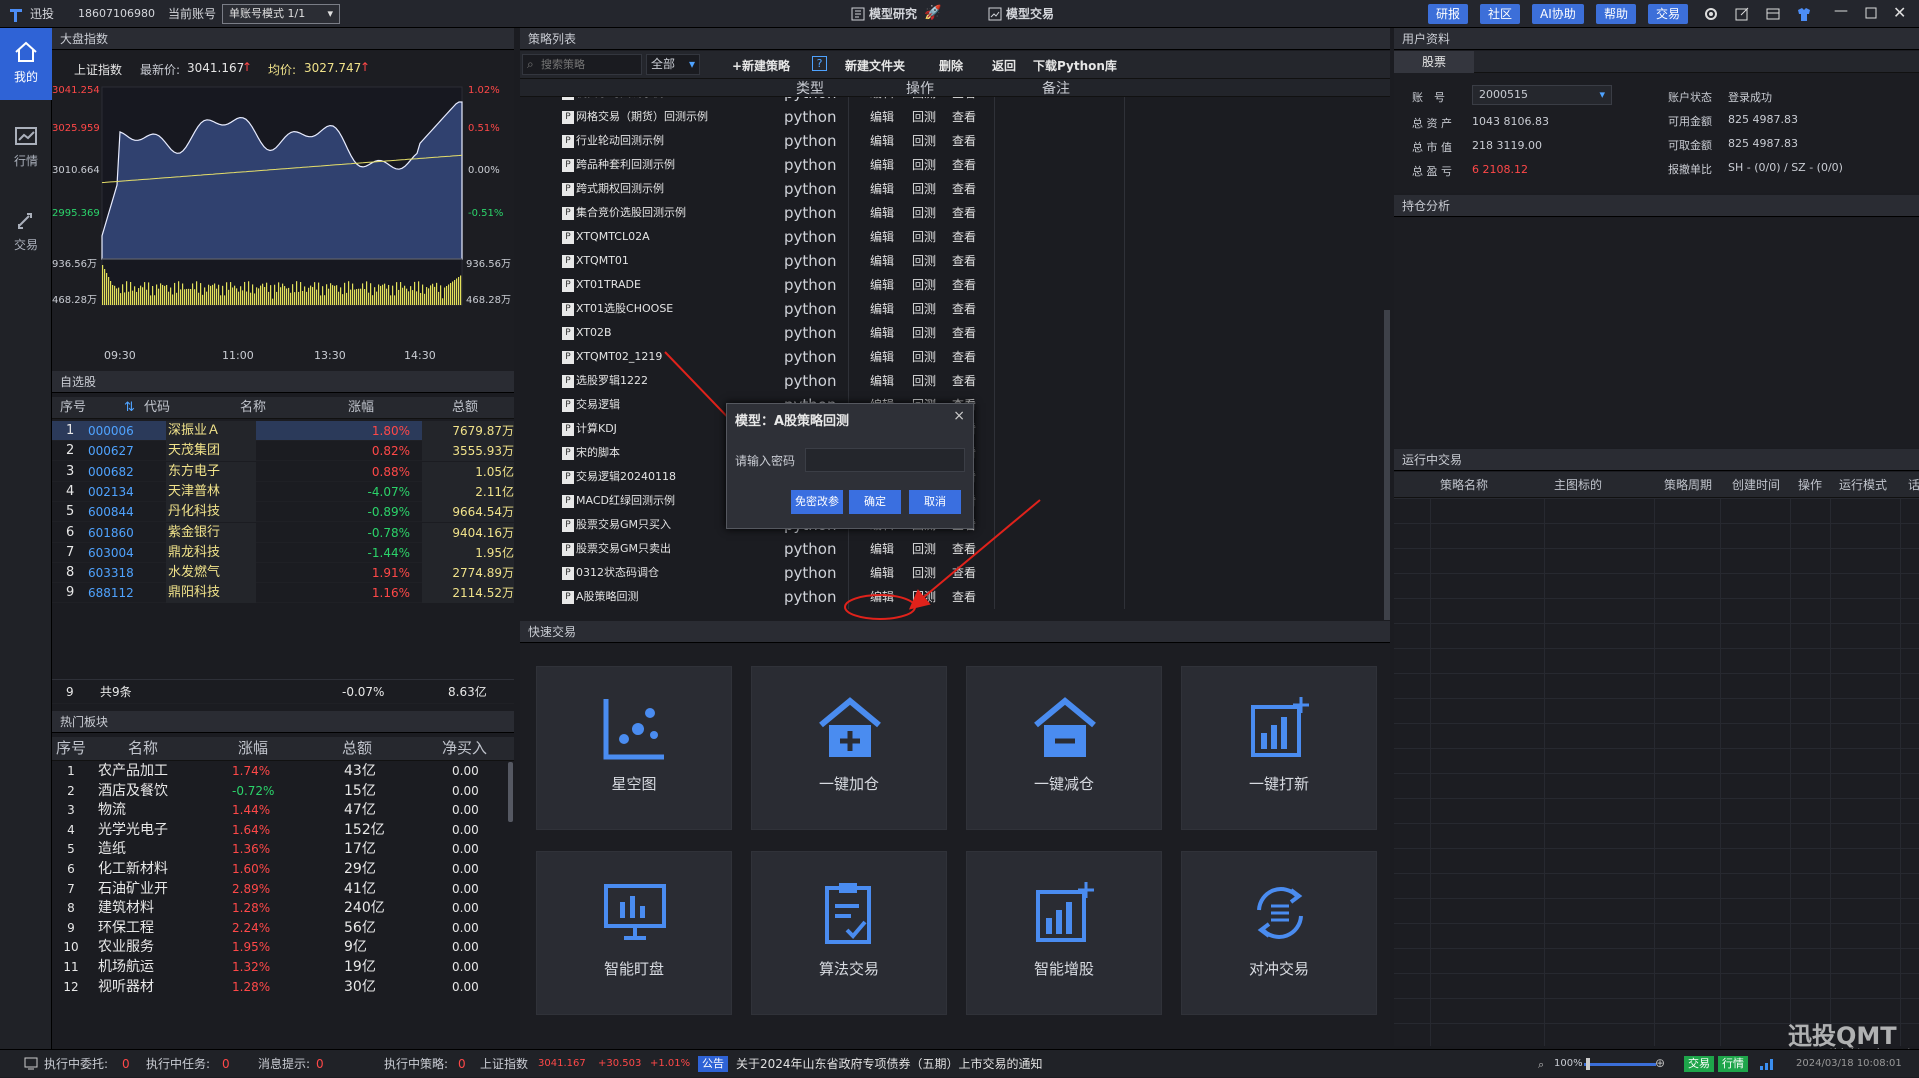  Describe the element at coordinates (817, 502) in the screenshot. I see `no-password-button: 免密改参` at that location.